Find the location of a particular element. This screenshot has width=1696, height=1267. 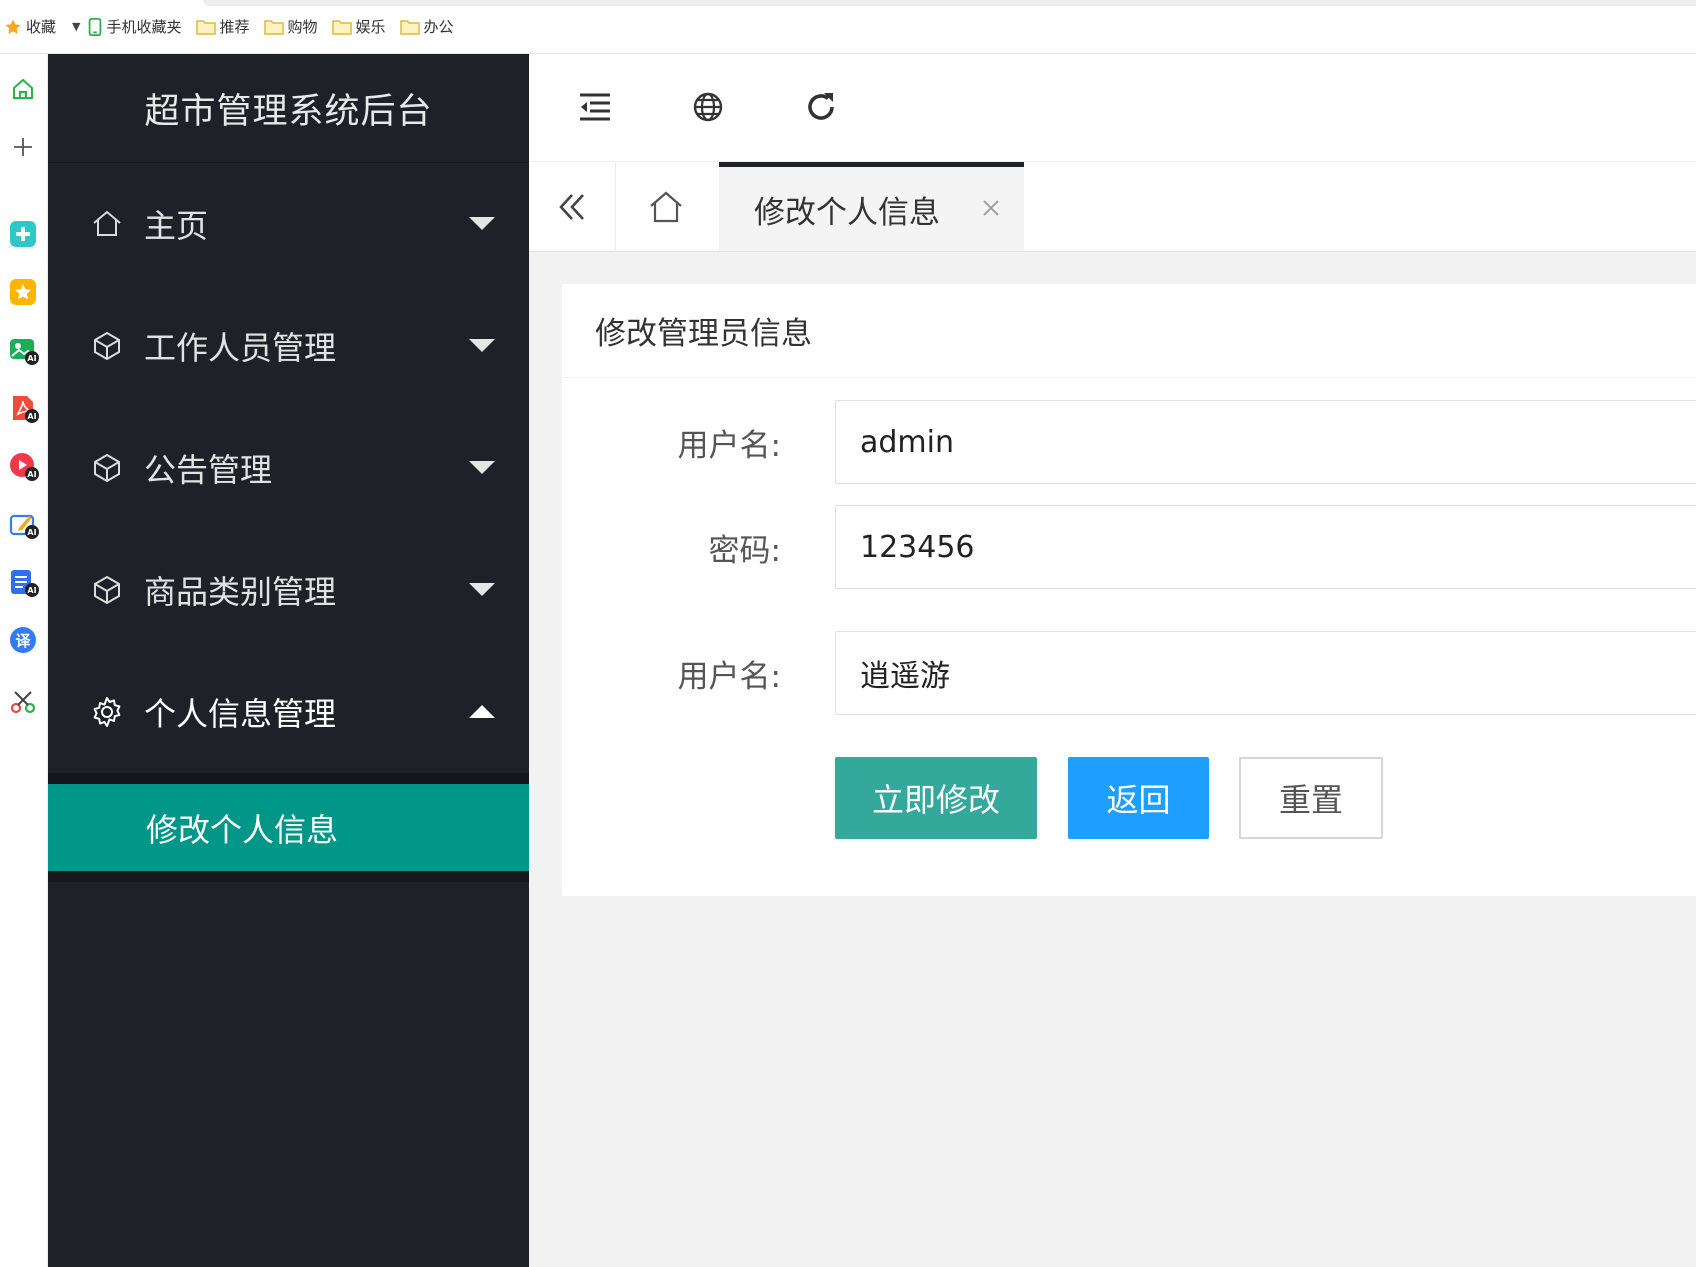

bookmark-label: 办公 is located at coordinates (438, 27).